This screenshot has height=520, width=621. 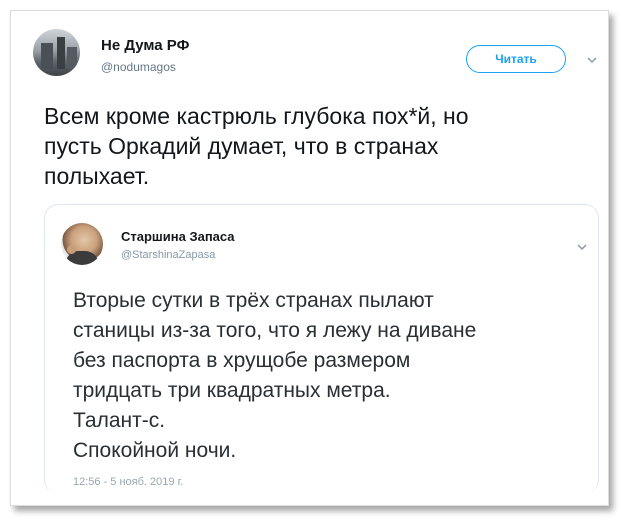 I want to click on quoted-text-line: без паспорта в хрущобе размером, so click(x=242, y=360).